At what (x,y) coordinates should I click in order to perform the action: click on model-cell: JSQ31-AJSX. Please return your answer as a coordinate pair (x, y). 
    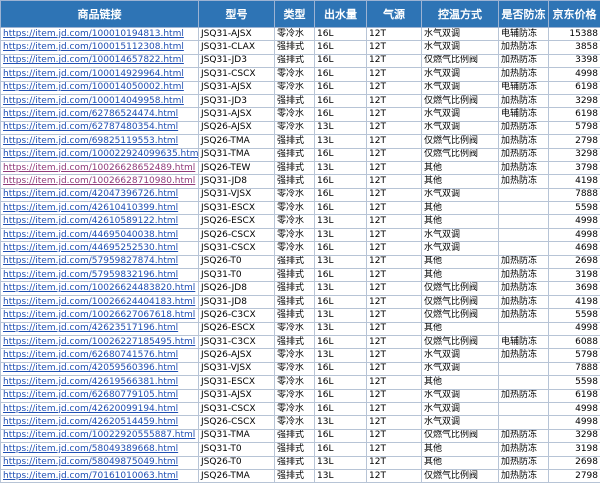
    Looking at the image, I should click on (237, 87).